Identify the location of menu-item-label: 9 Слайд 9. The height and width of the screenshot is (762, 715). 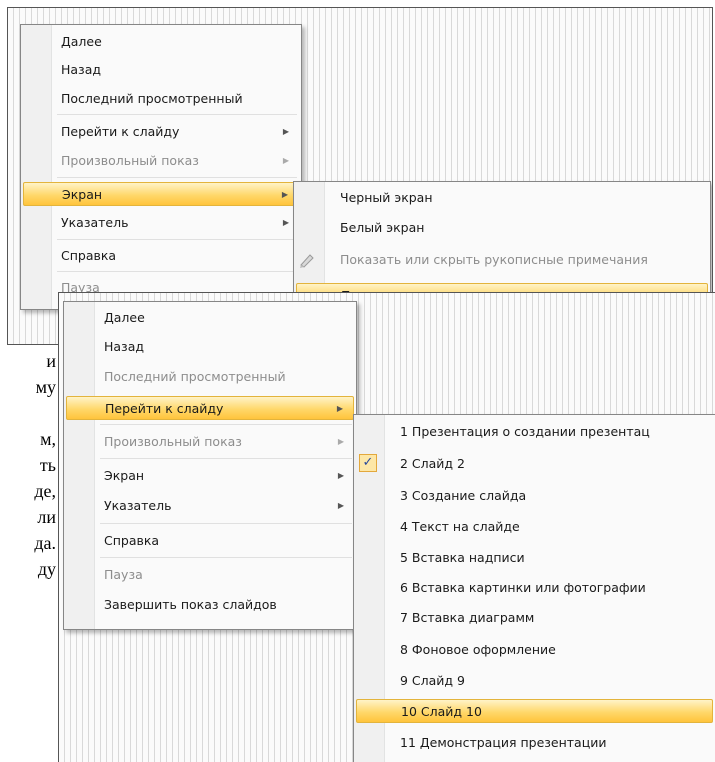
(432, 680).